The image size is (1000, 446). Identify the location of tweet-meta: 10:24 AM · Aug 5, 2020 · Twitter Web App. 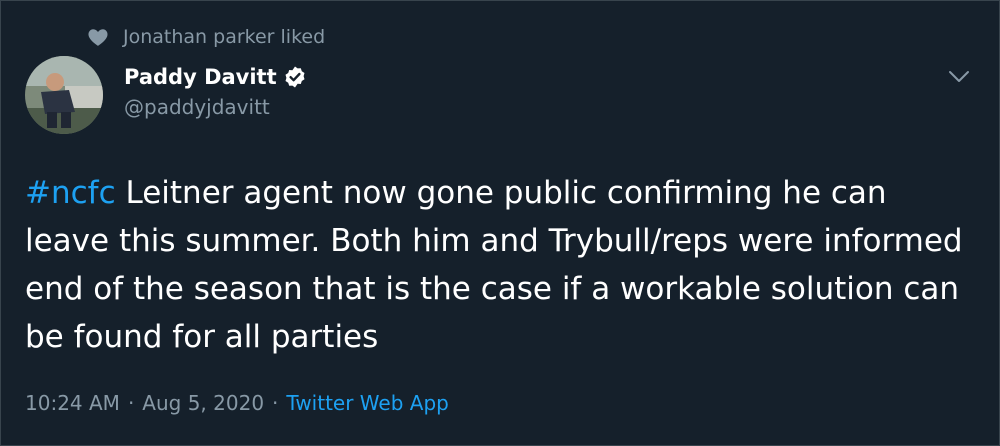
(237, 403).